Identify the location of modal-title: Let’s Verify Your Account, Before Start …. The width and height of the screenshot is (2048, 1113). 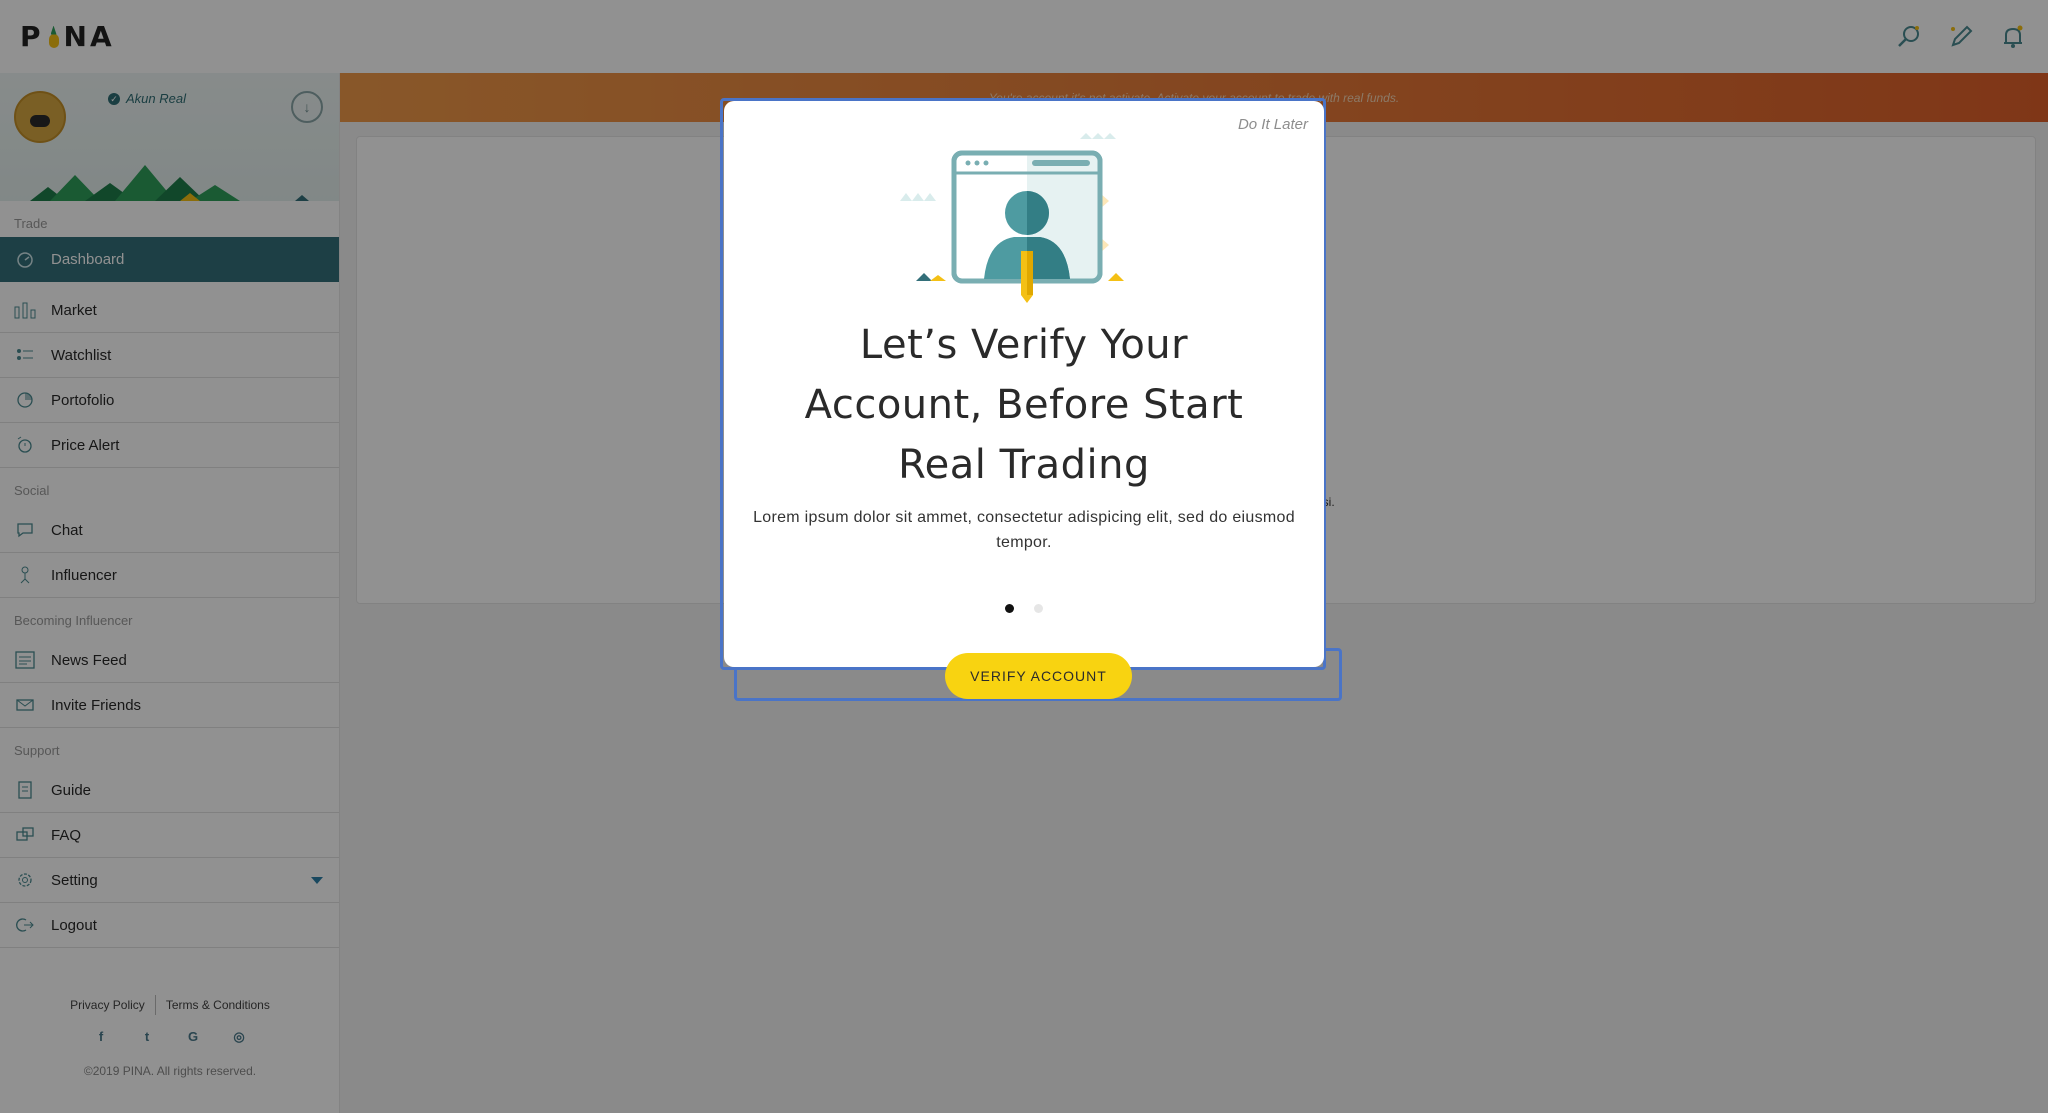
(1024, 405).